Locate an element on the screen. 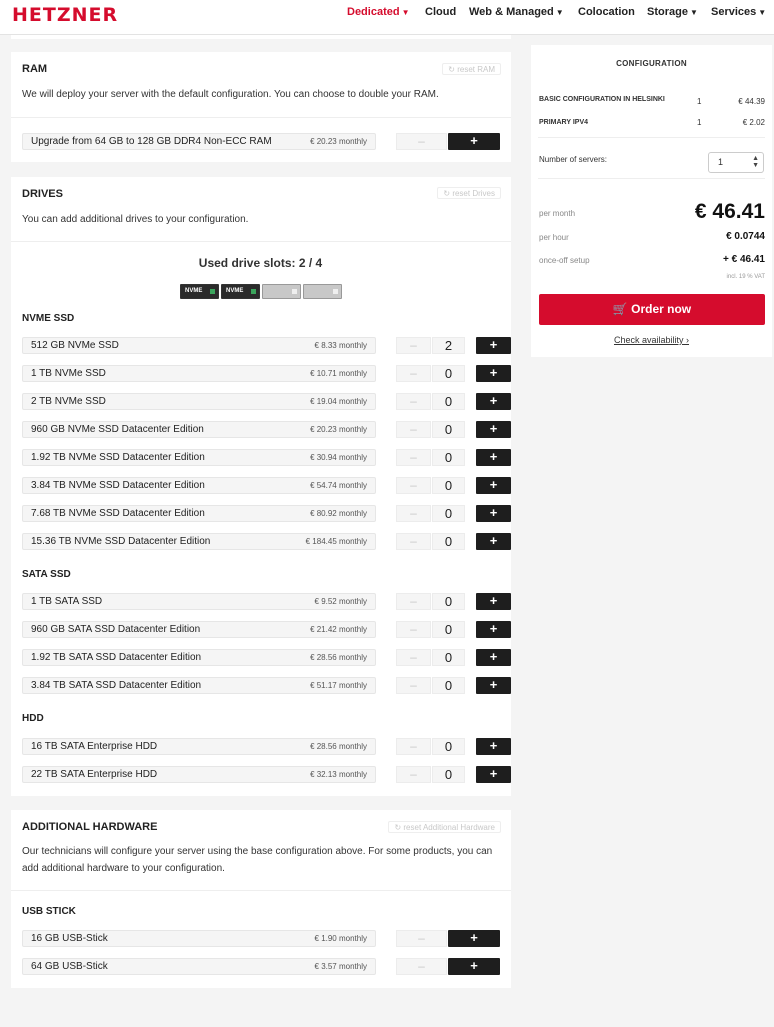 The width and height of the screenshot is (774, 1027). nav-colocation: Colocation is located at coordinates (606, 12).